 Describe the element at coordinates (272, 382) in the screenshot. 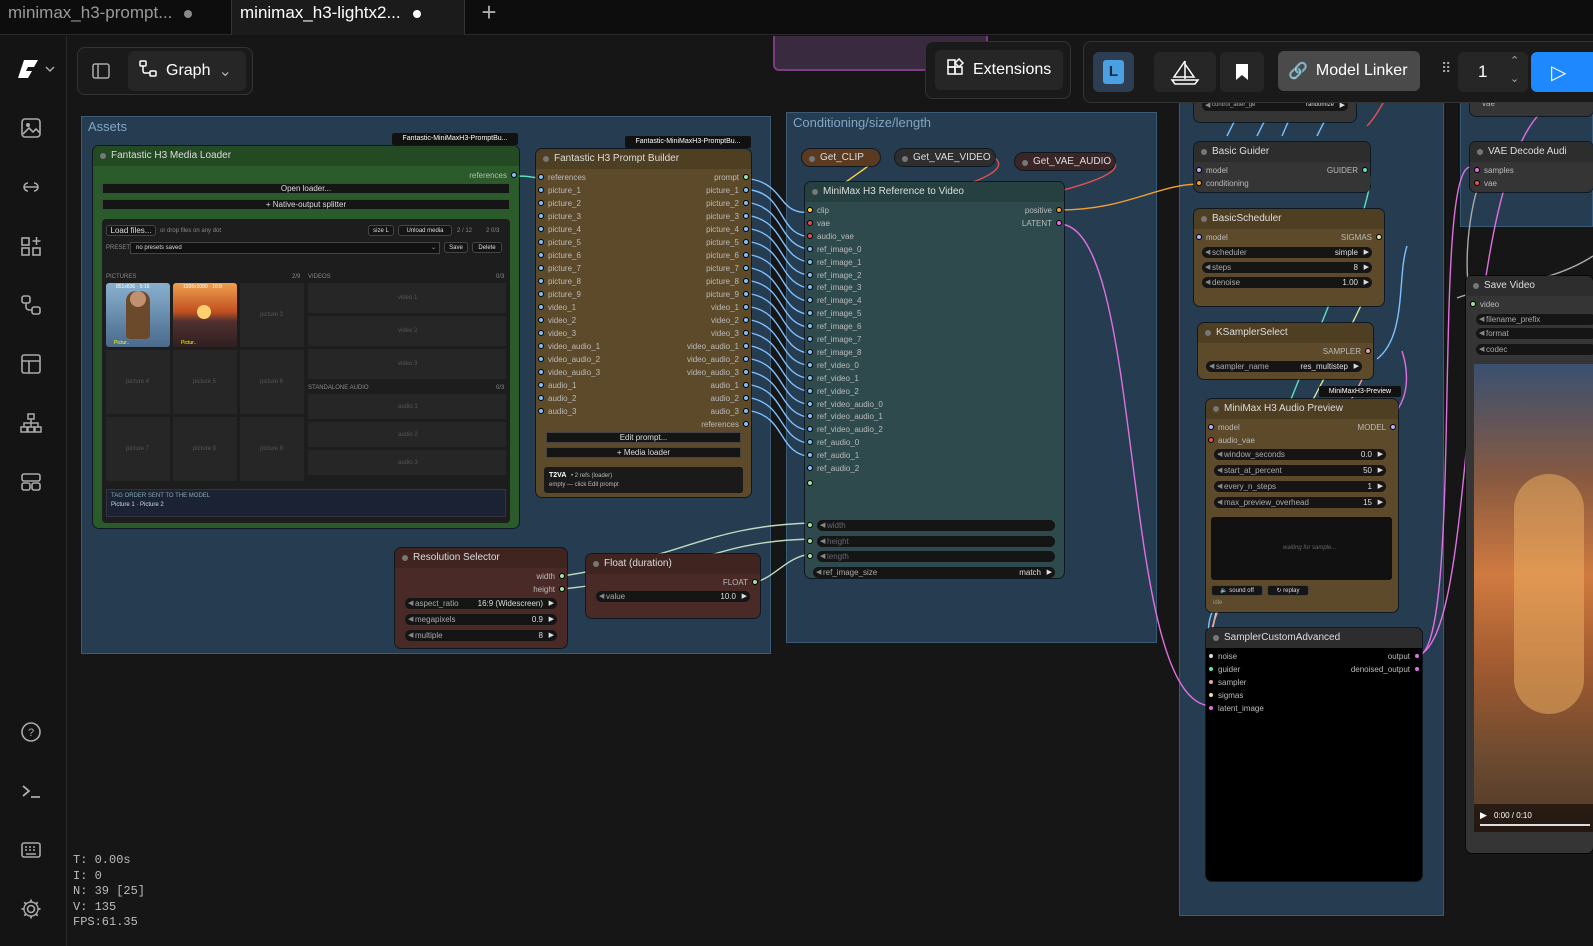

I see `picture-slot: picture 6` at that location.